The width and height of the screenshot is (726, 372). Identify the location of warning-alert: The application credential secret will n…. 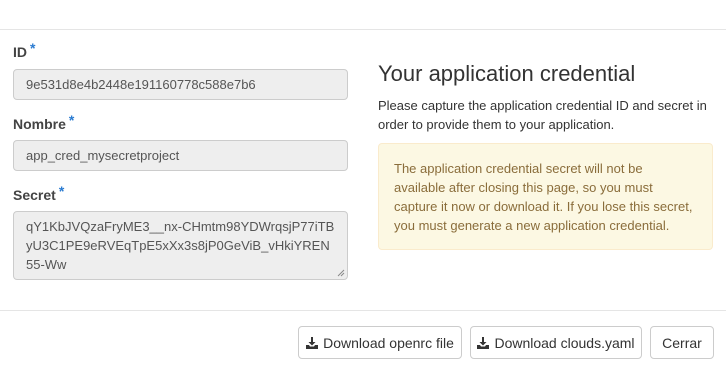
(545, 196).